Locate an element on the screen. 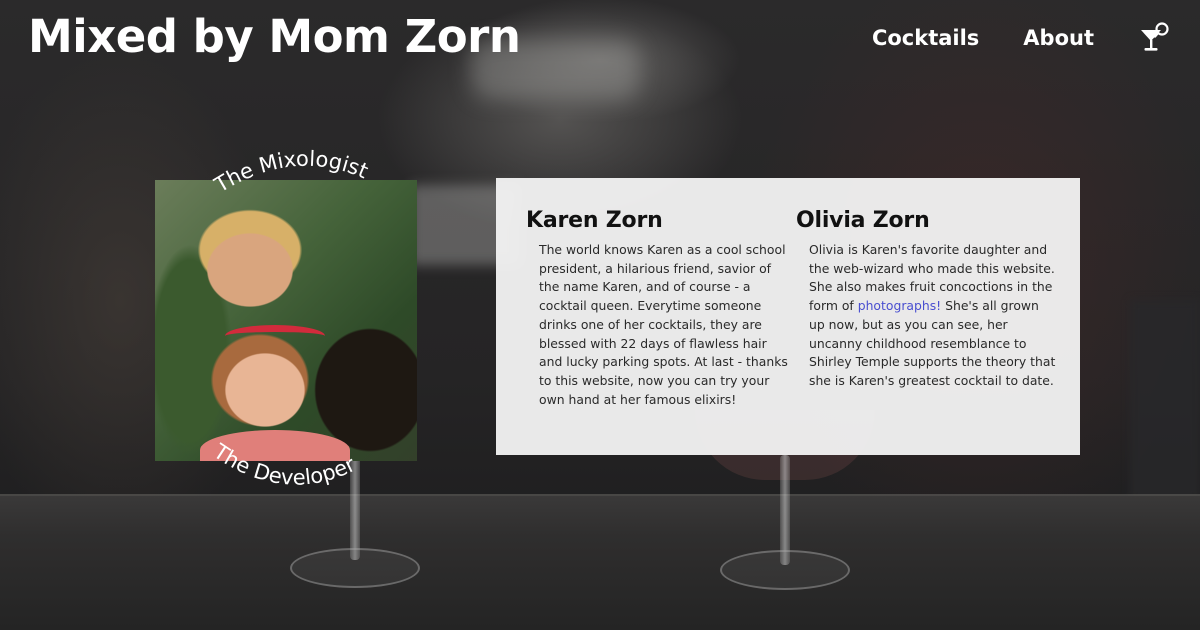 The image size is (1200, 630). karen-name-heading: Karen Zorn is located at coordinates (594, 220).